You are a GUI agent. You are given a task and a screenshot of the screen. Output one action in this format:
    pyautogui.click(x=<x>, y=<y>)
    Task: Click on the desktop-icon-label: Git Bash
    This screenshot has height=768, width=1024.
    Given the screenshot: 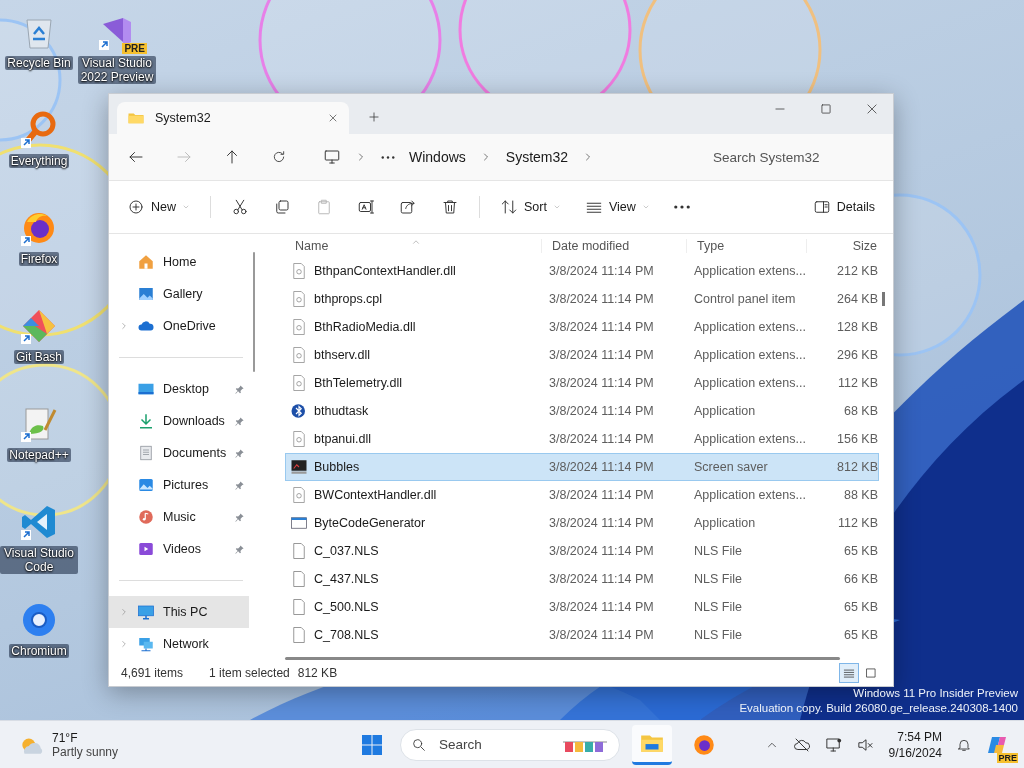 What is the action you would take?
    pyautogui.click(x=39, y=357)
    